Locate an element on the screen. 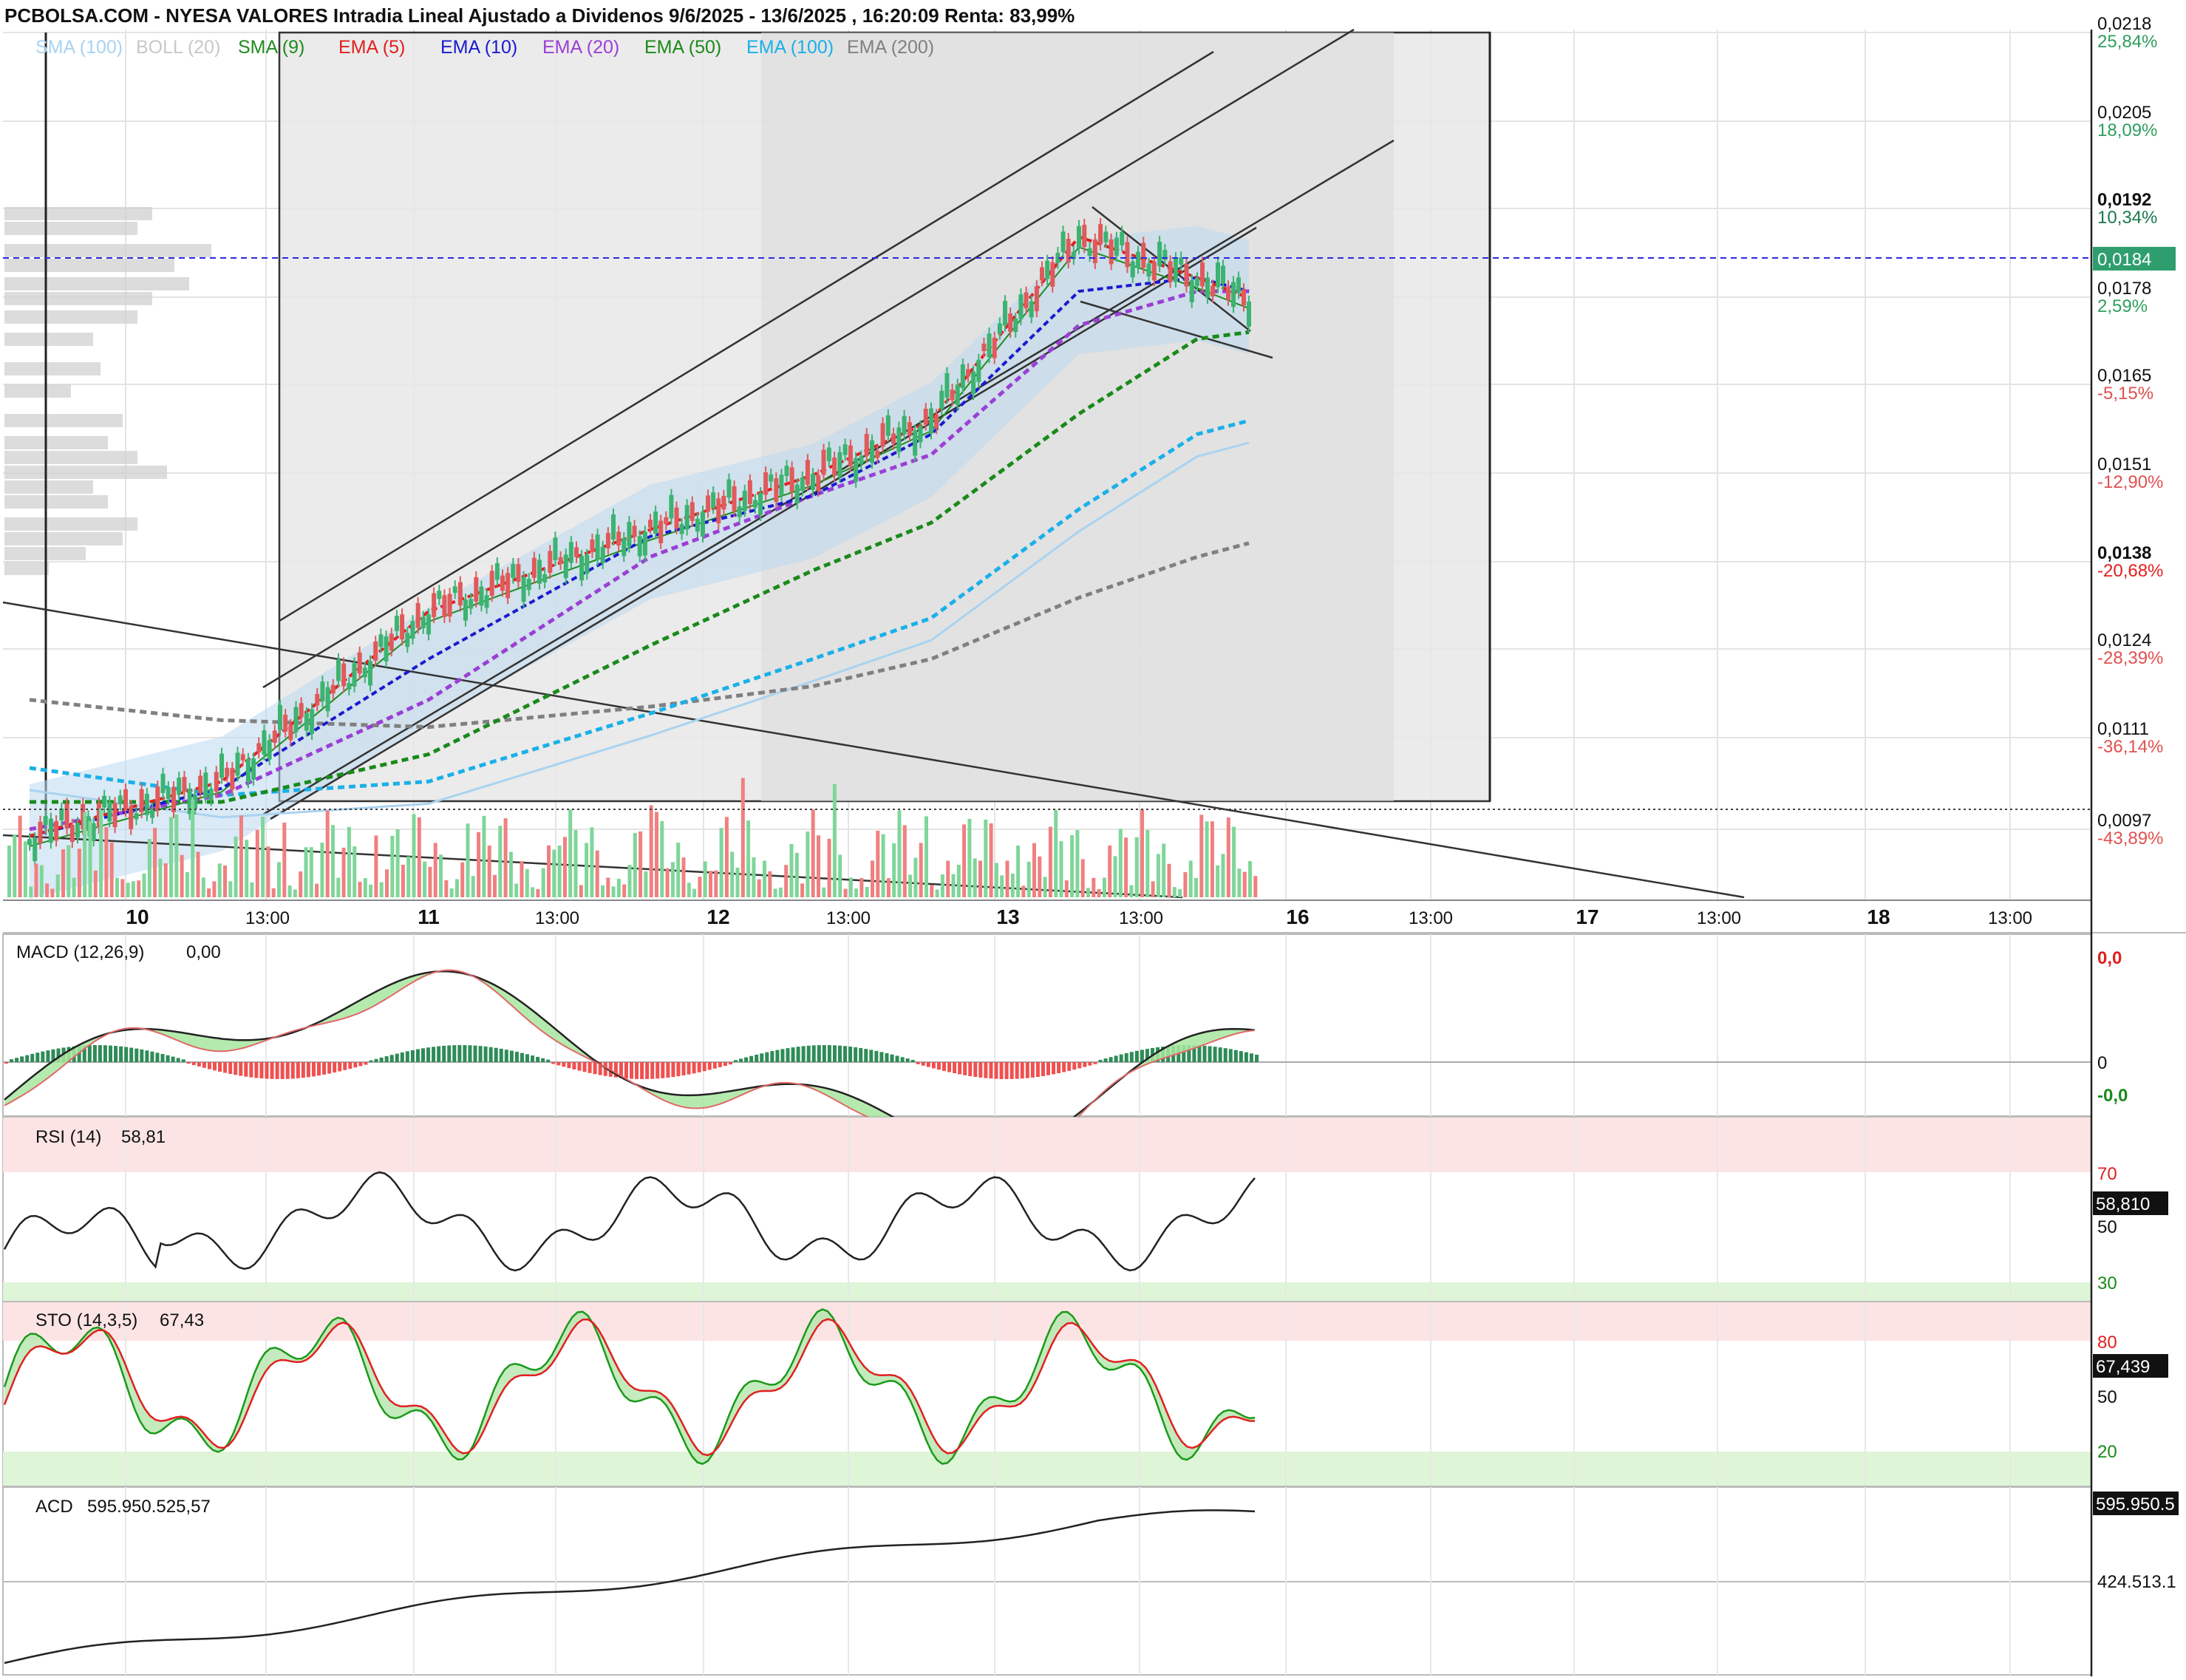 The image size is (2186, 1680). rsi-axis: 70 58,810 50 30 is located at coordinates (2131, 1228).